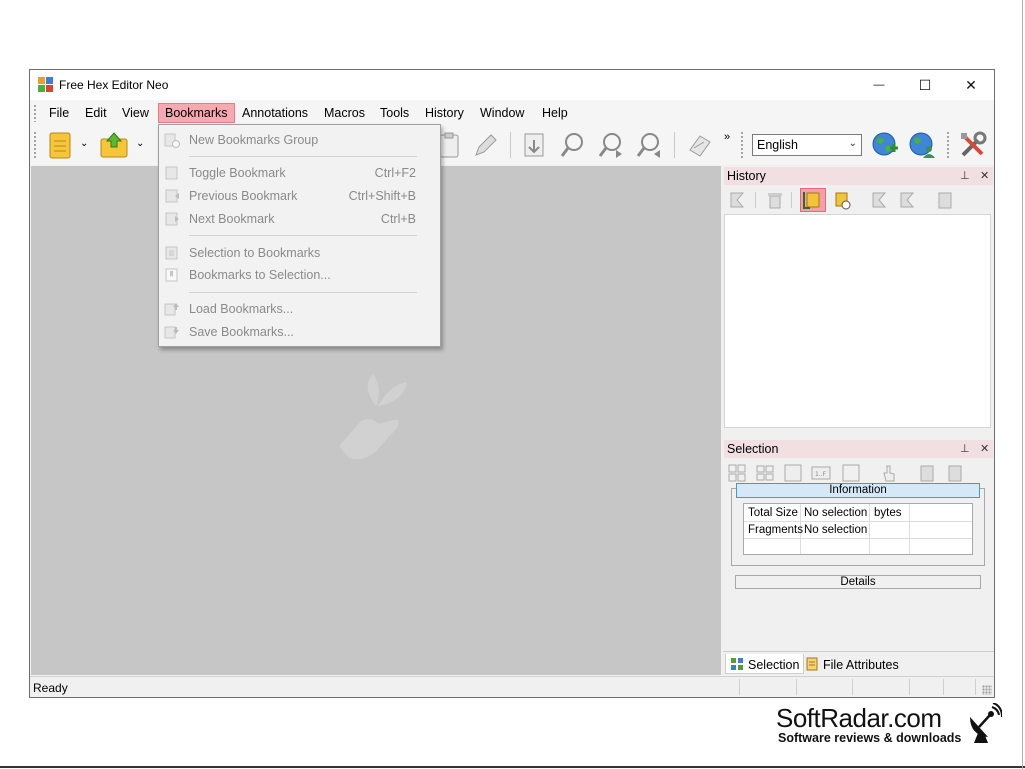 Image resolution: width=1025 pixels, height=769 pixels. I want to click on maximize-button: ☐, so click(925, 85).